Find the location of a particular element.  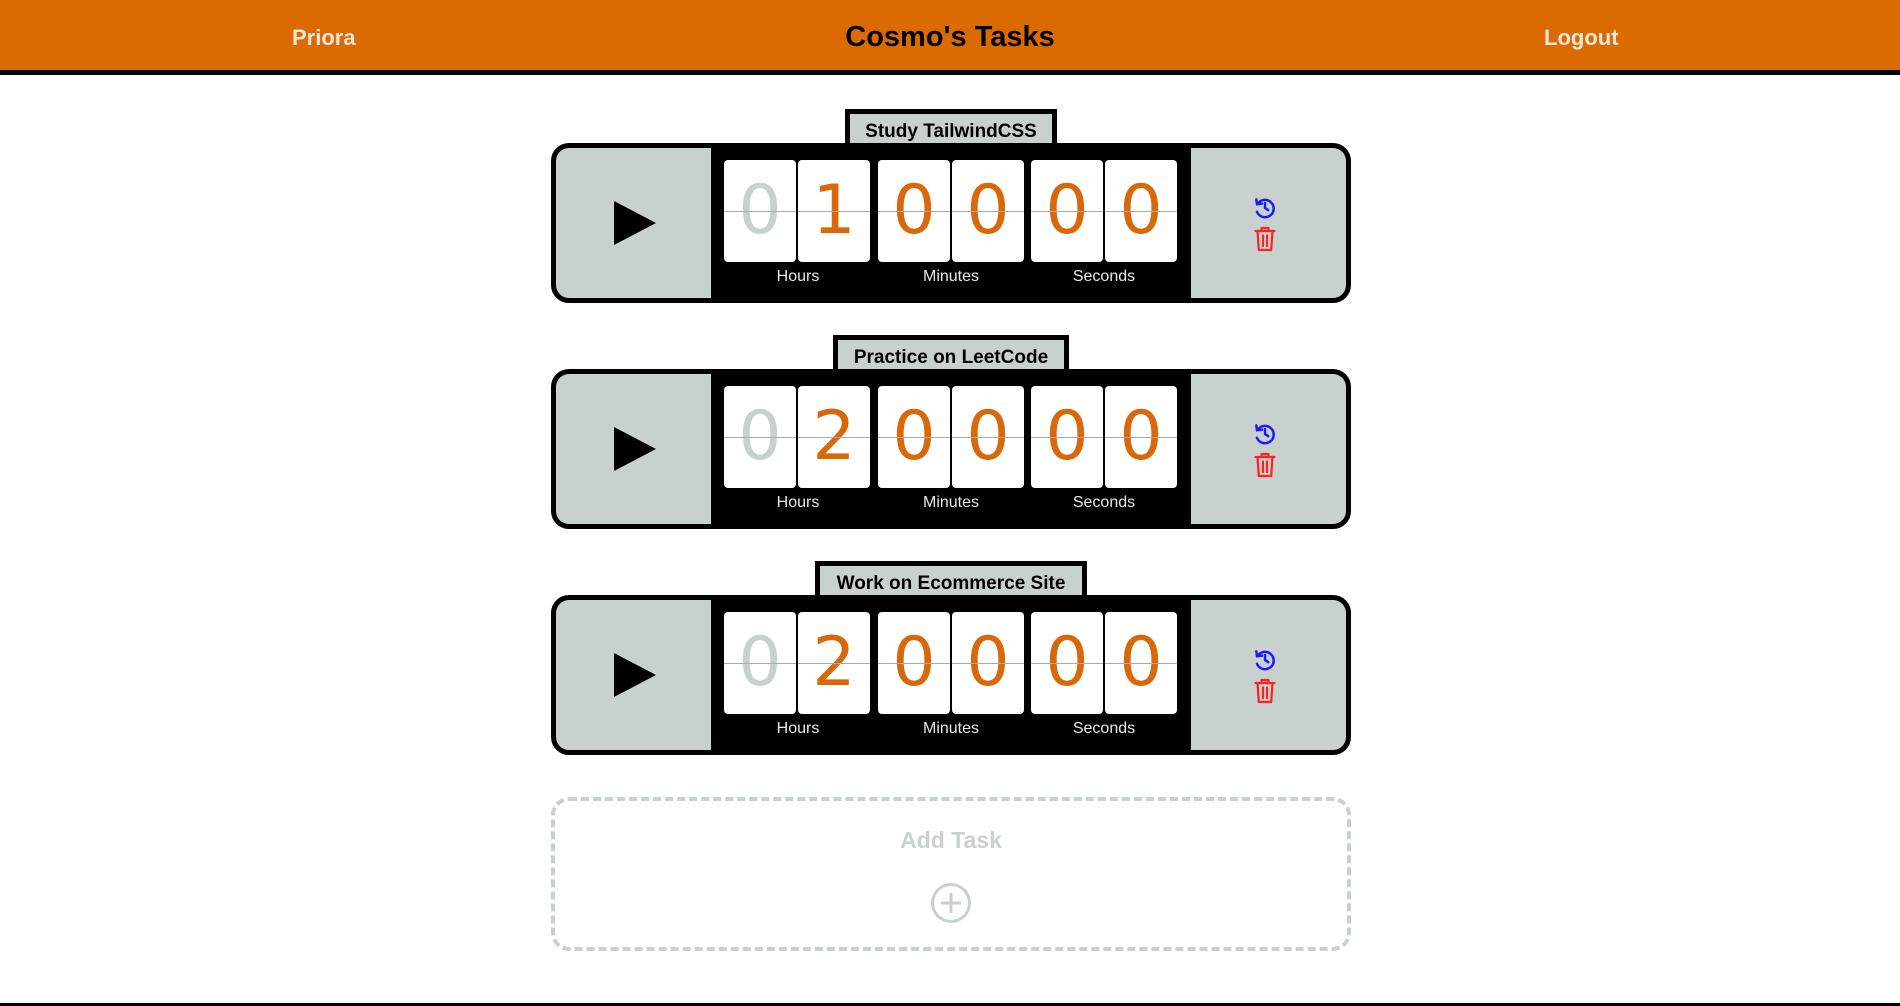

add-task-label: Add Task is located at coordinates (951, 840).